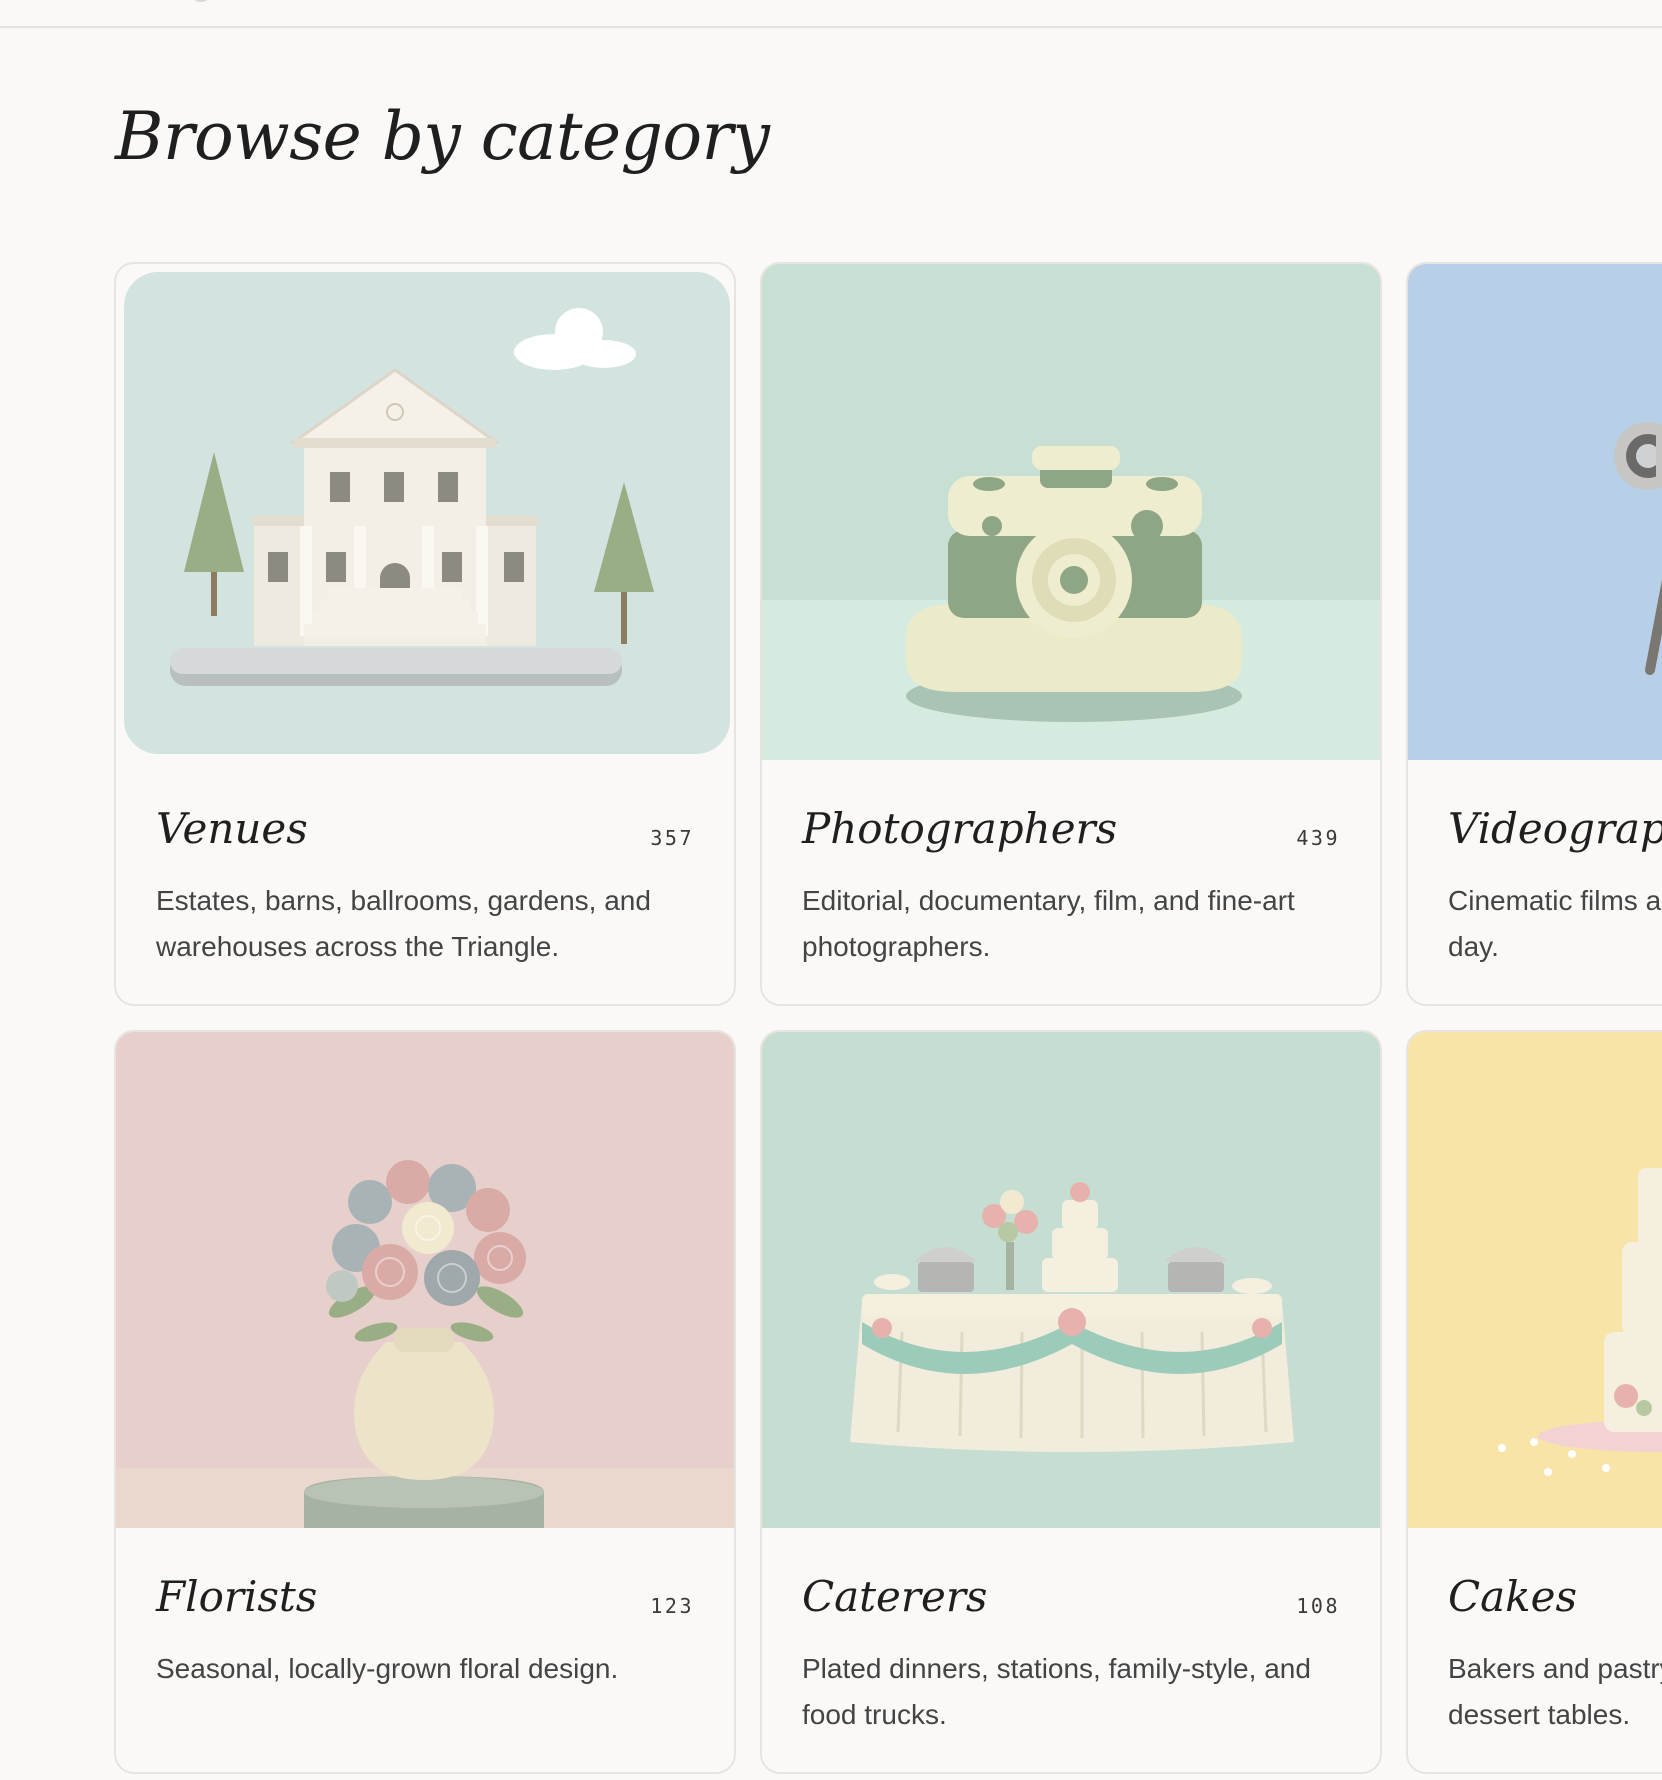 The height and width of the screenshot is (1780, 1662). Describe the element at coordinates (831, 14) in the screenshot. I see `top-nav-bar` at that location.